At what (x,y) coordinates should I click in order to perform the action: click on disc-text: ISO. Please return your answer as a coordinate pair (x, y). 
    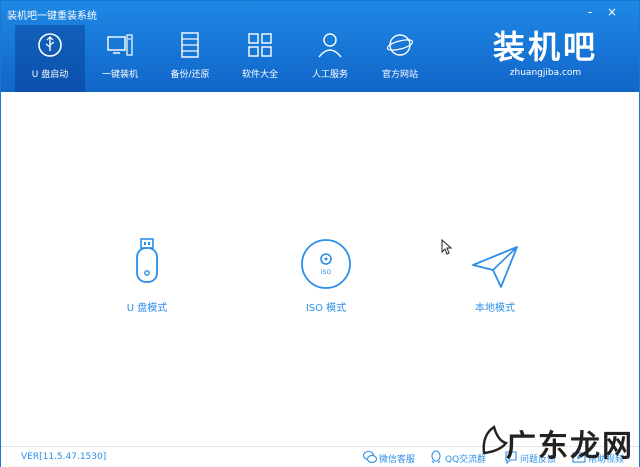
    Looking at the image, I should click on (326, 272).